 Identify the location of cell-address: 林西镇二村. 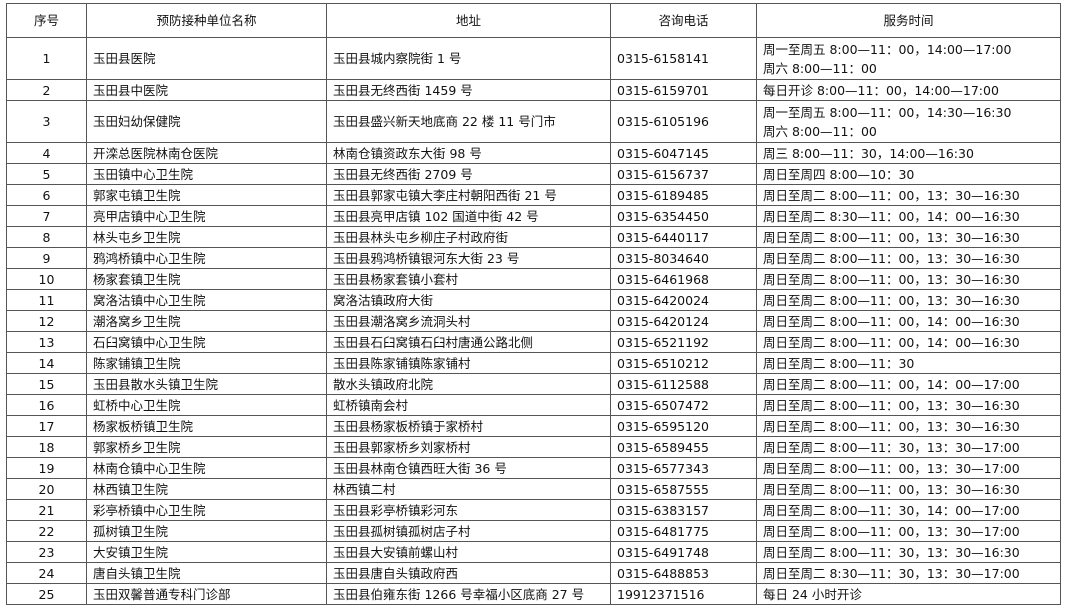
(468, 489).